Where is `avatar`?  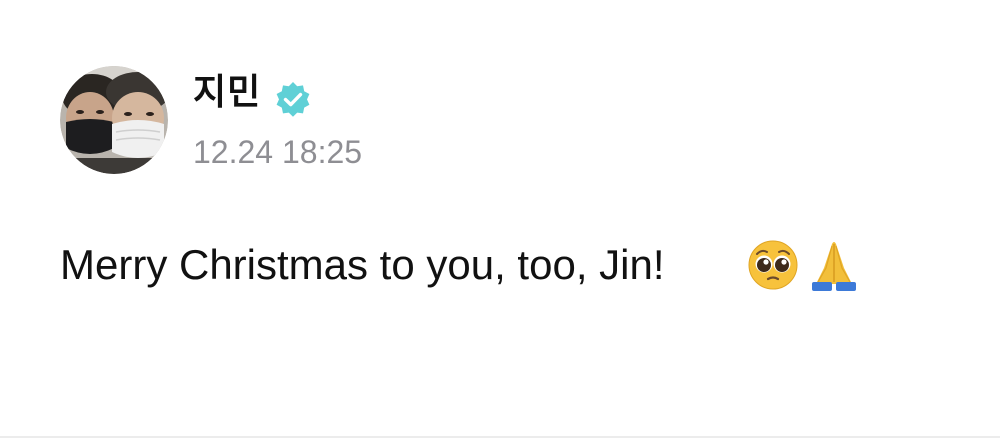
avatar is located at coordinates (114, 120).